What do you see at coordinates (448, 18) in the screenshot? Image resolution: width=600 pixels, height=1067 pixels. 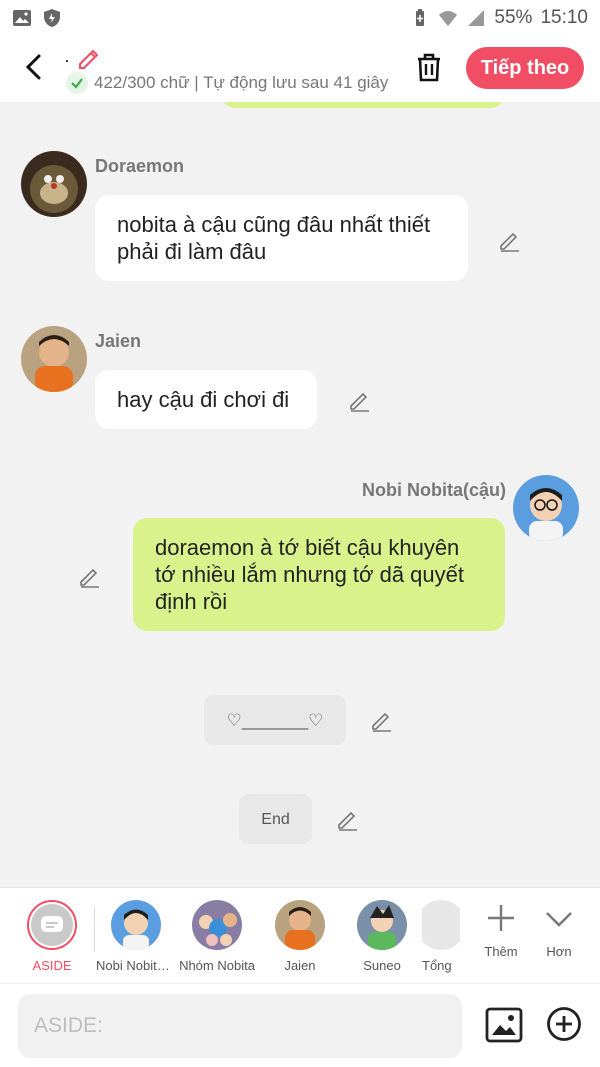 I see `wifi-icon` at bounding box center [448, 18].